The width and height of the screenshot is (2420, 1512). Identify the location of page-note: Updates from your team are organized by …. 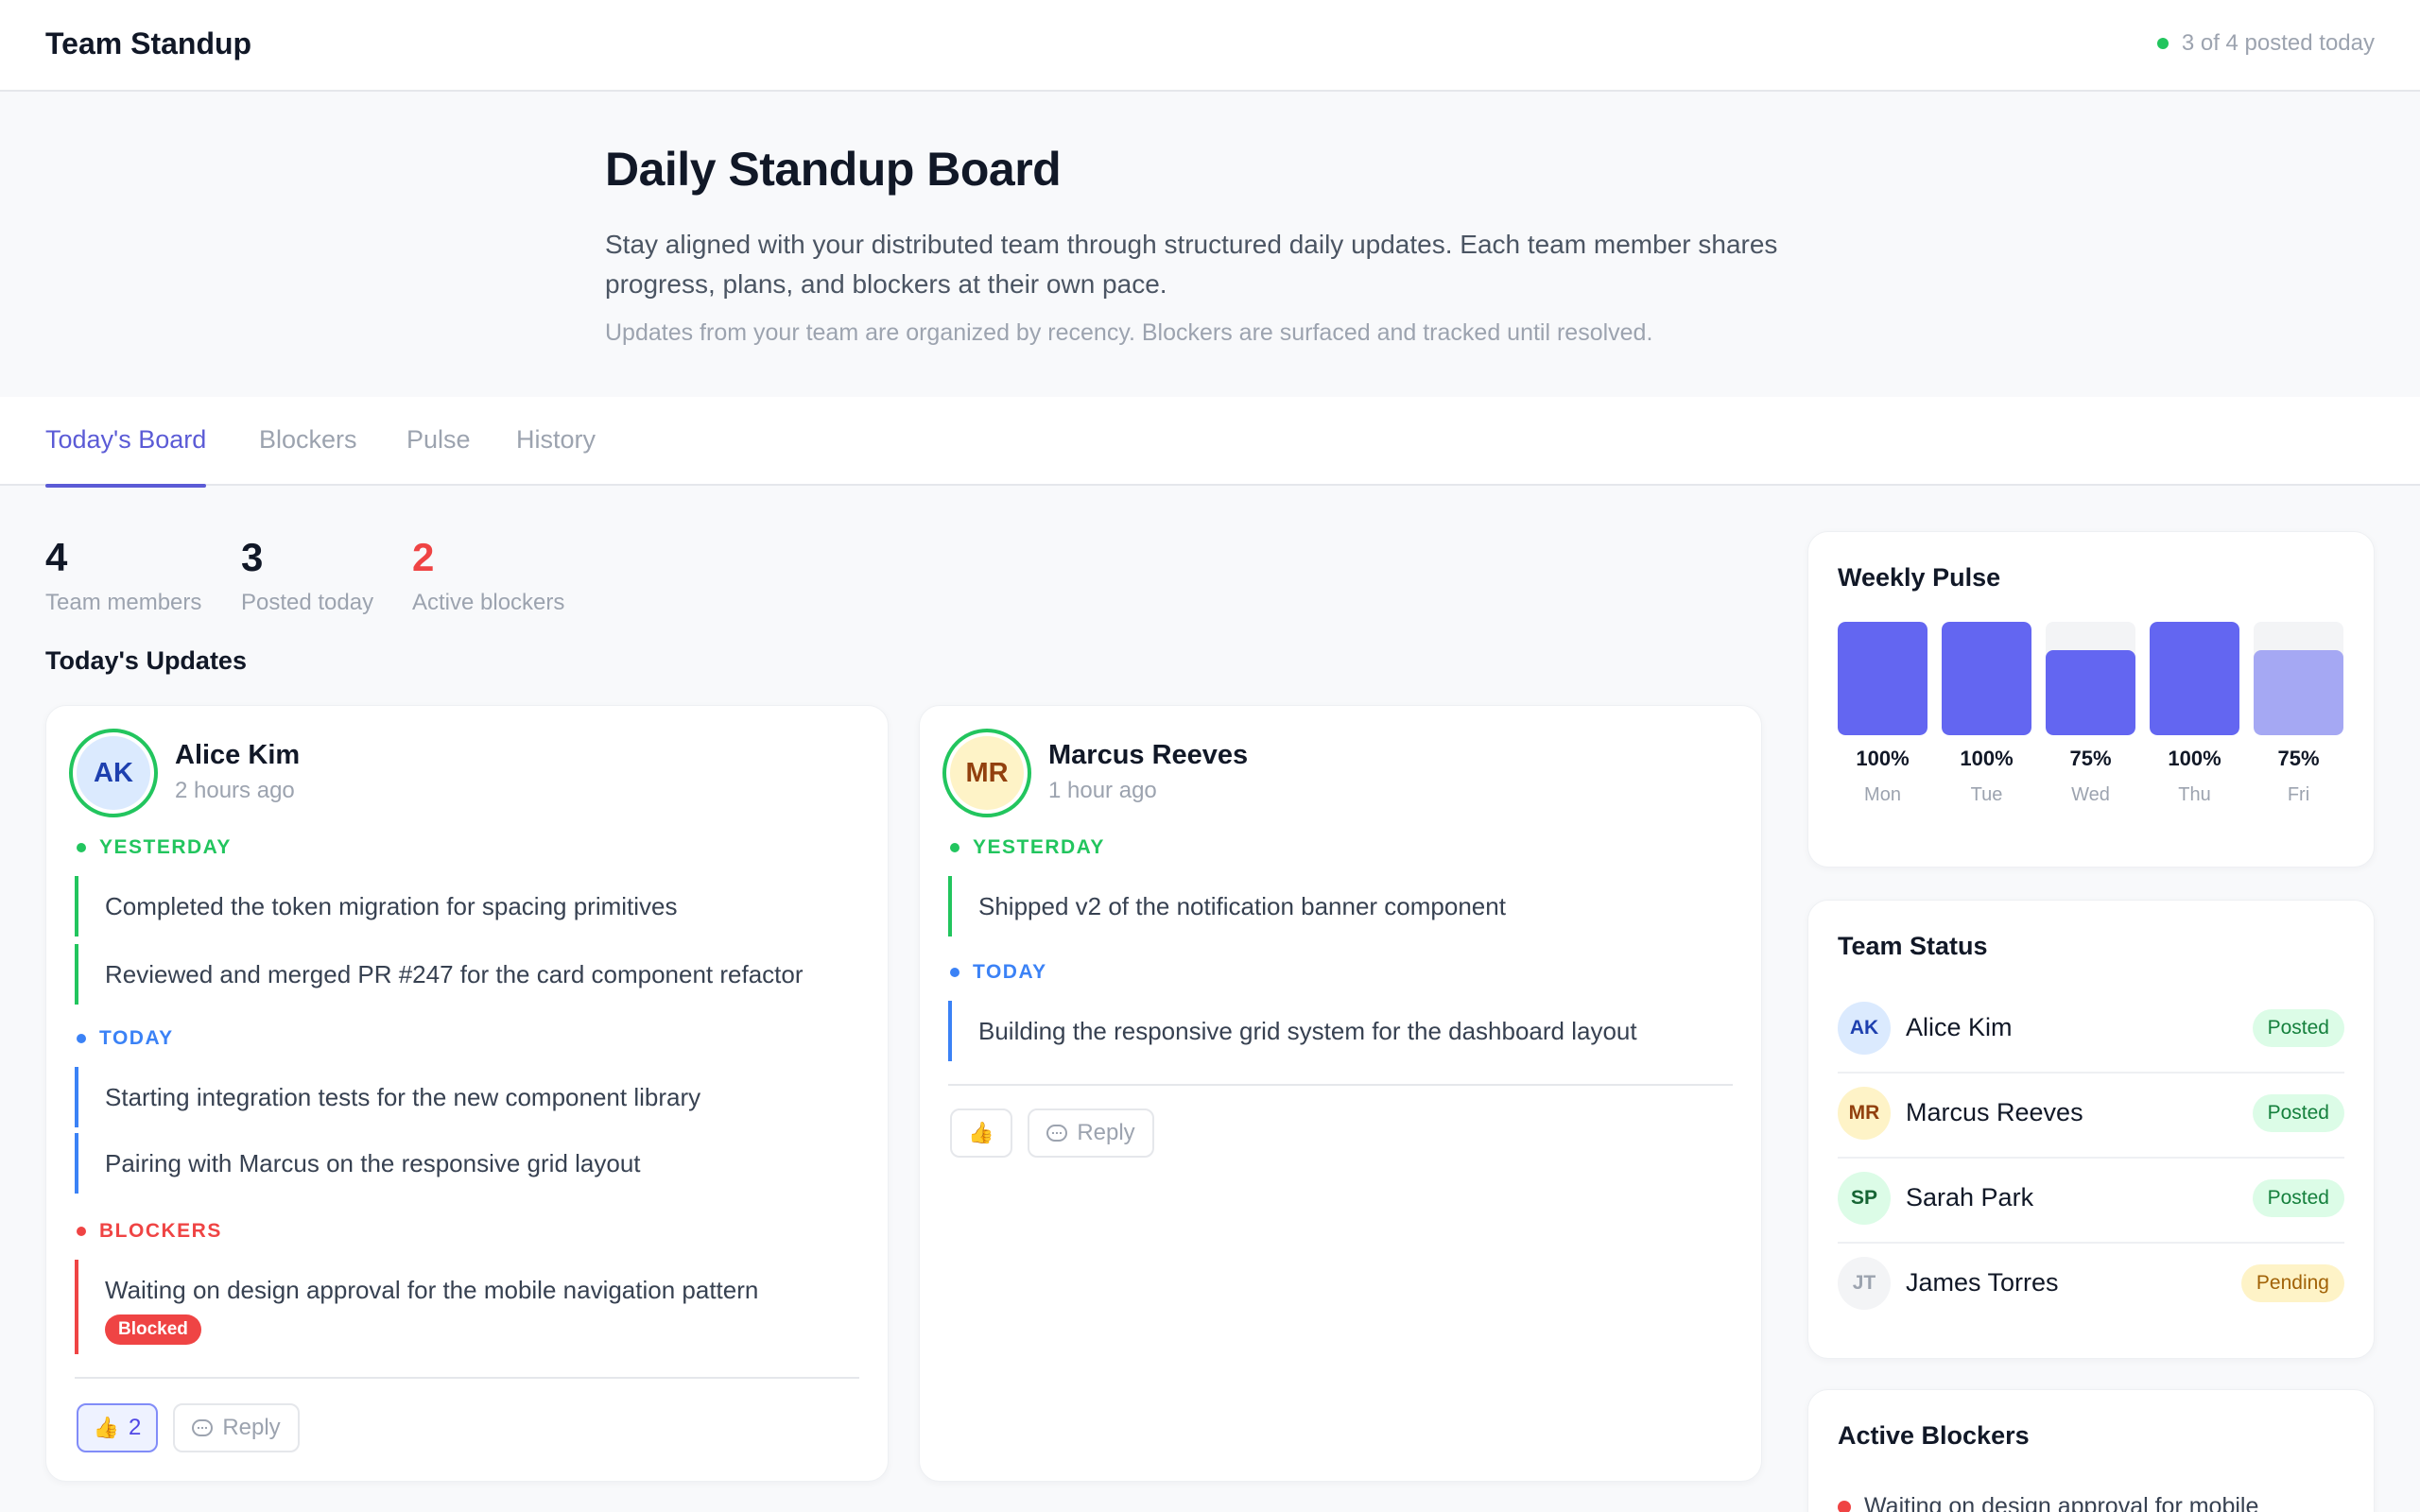
(1129, 332).